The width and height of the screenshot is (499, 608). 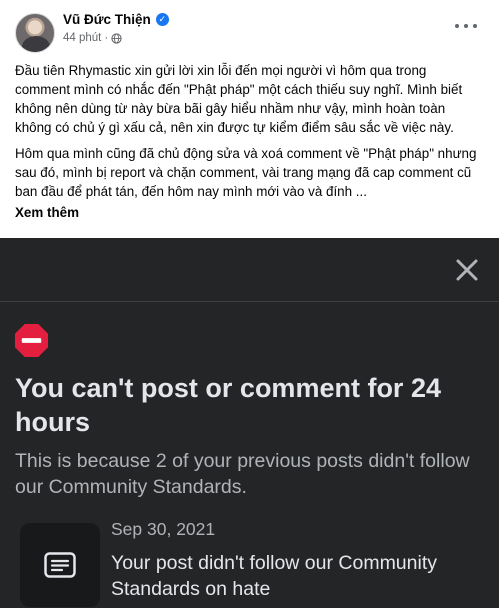 I want to click on post-timestamp: 44 phút, so click(x=82, y=38).